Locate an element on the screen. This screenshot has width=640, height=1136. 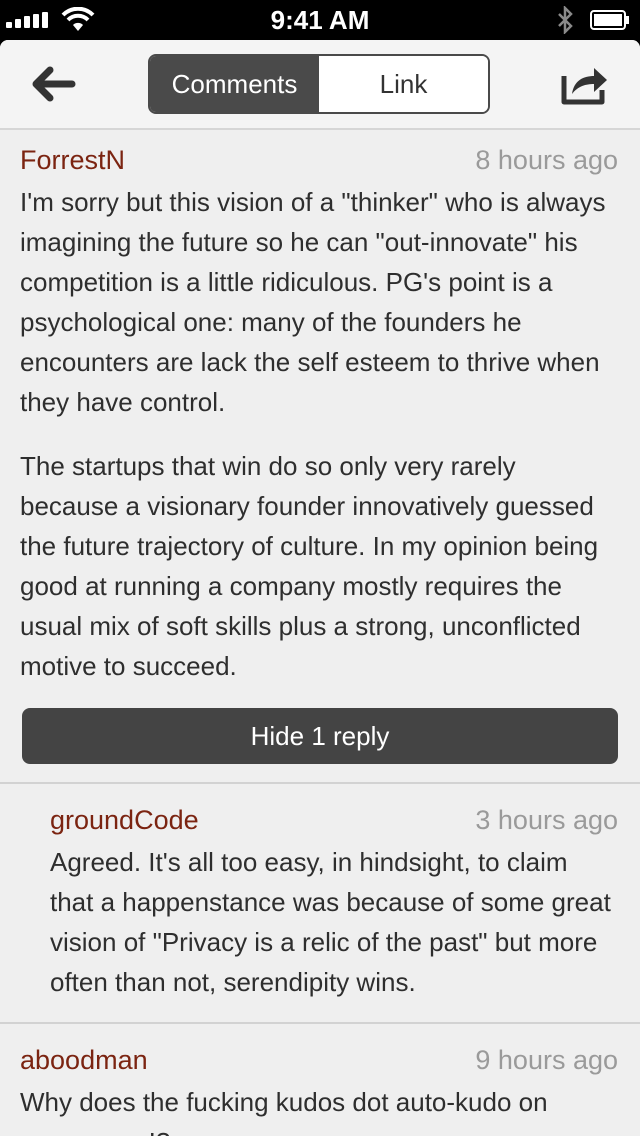
comment-timestamp: 8 hours ago is located at coordinates (546, 160).